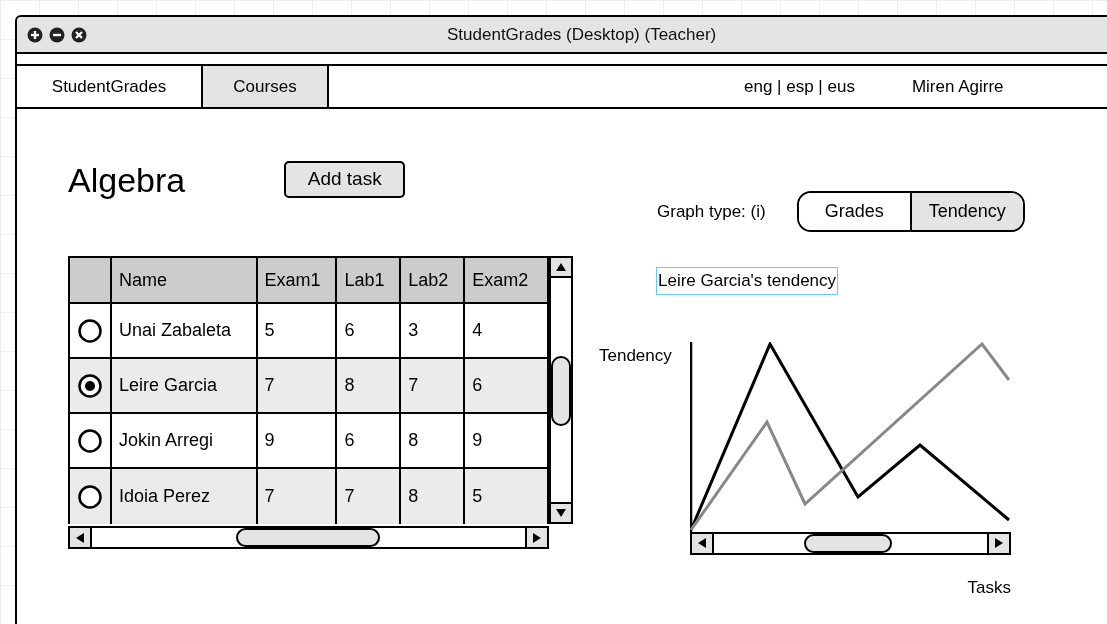 The width and height of the screenshot is (1107, 624). Describe the element at coordinates (747, 281) in the screenshot. I see `chart-title: Leire Garcia's tendency` at that location.